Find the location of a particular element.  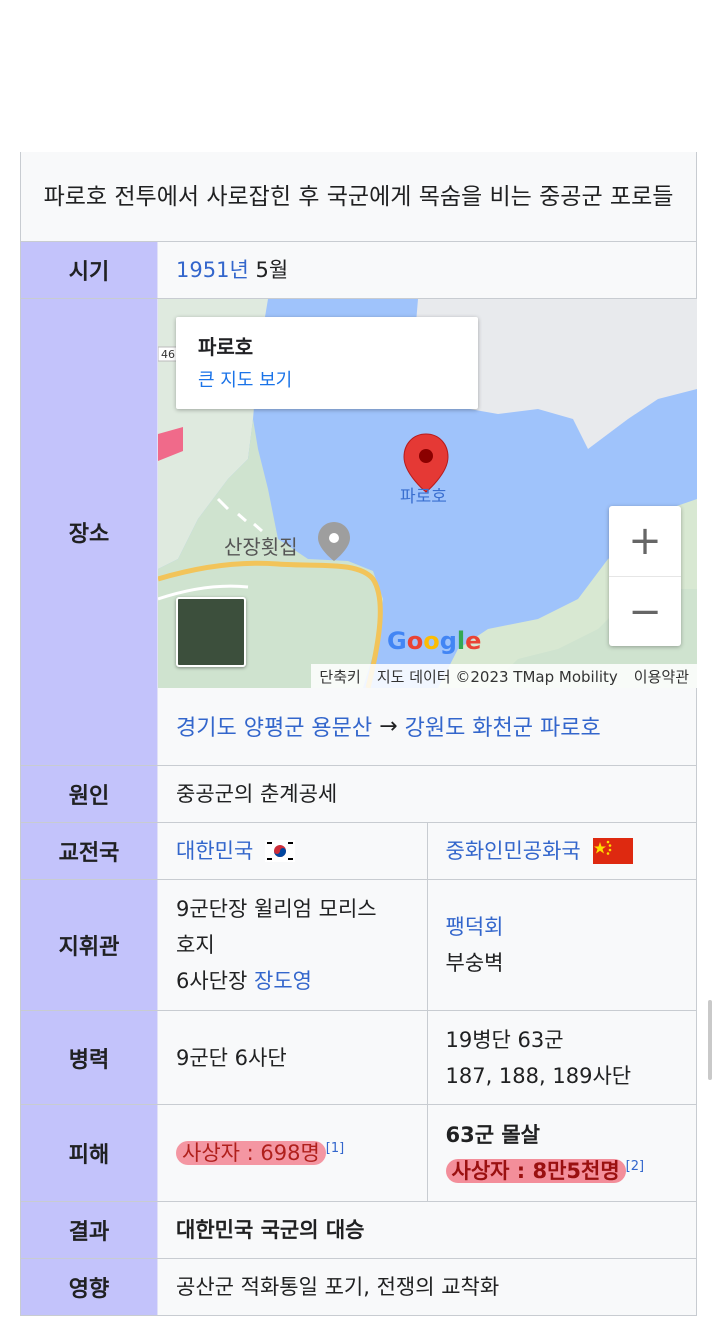

zoom-in-button: + is located at coordinates (645, 541).